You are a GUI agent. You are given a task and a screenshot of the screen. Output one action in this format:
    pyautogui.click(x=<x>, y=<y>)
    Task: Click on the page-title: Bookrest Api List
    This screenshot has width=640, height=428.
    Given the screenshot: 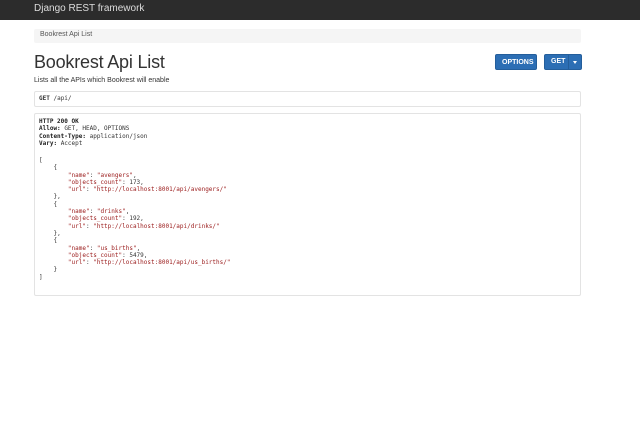 What is the action you would take?
    pyautogui.click(x=99, y=62)
    